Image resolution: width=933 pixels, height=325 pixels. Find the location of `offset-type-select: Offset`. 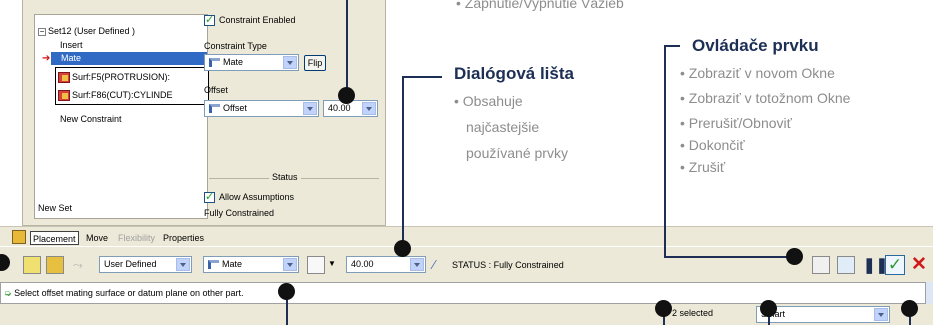

offset-type-select: Offset is located at coordinates (261, 108).